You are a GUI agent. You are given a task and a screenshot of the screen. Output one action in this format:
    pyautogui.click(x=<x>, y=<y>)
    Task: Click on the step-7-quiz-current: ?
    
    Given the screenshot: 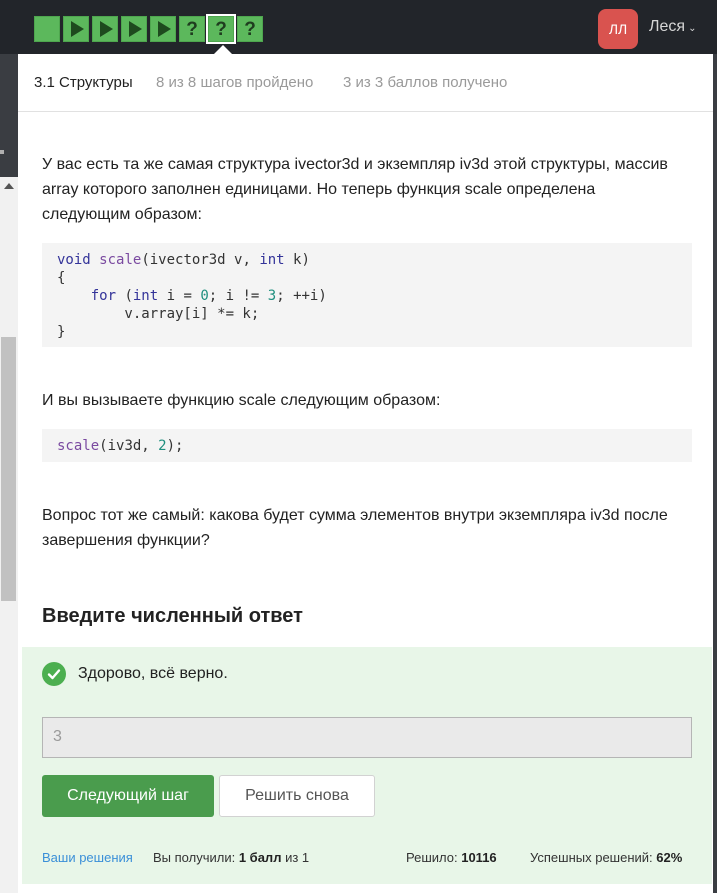 What is the action you would take?
    pyautogui.click(x=221, y=29)
    